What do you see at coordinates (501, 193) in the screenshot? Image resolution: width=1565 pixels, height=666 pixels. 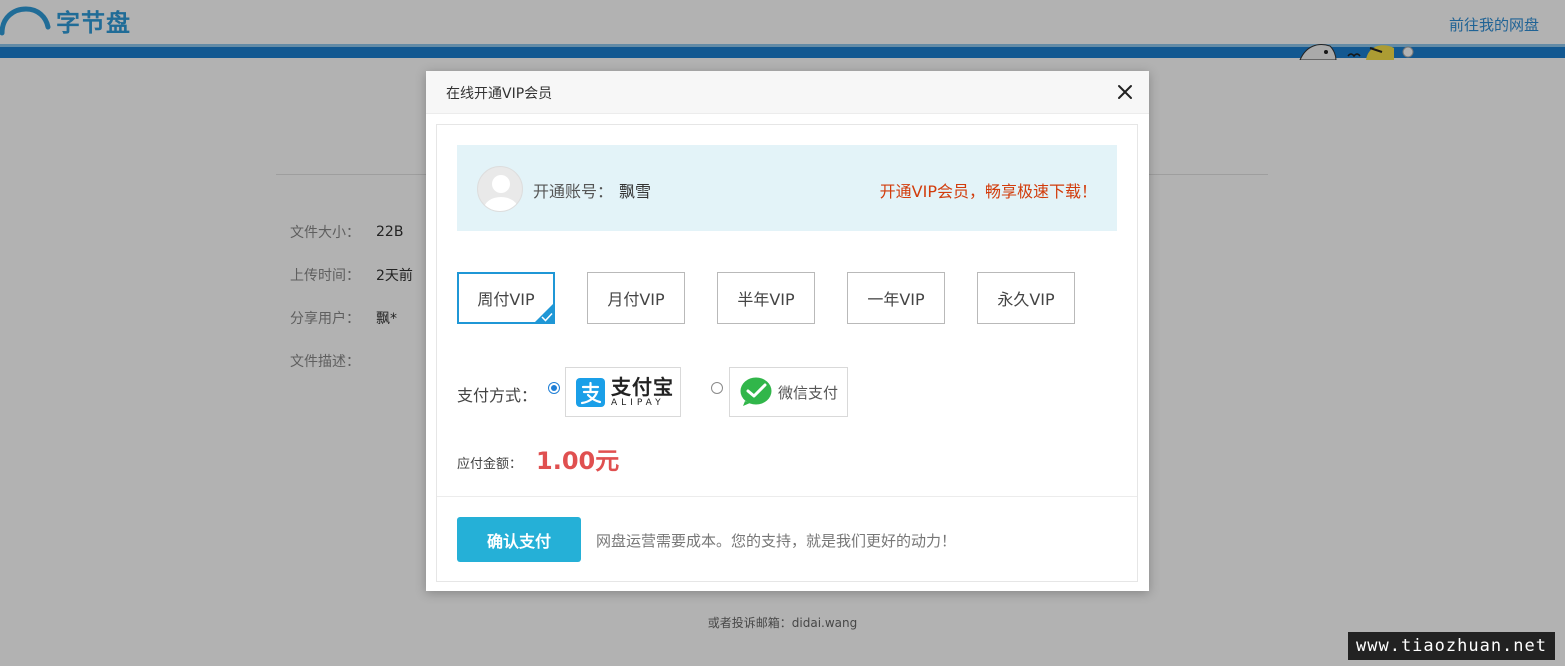 I see `user-avatar-icon` at bounding box center [501, 193].